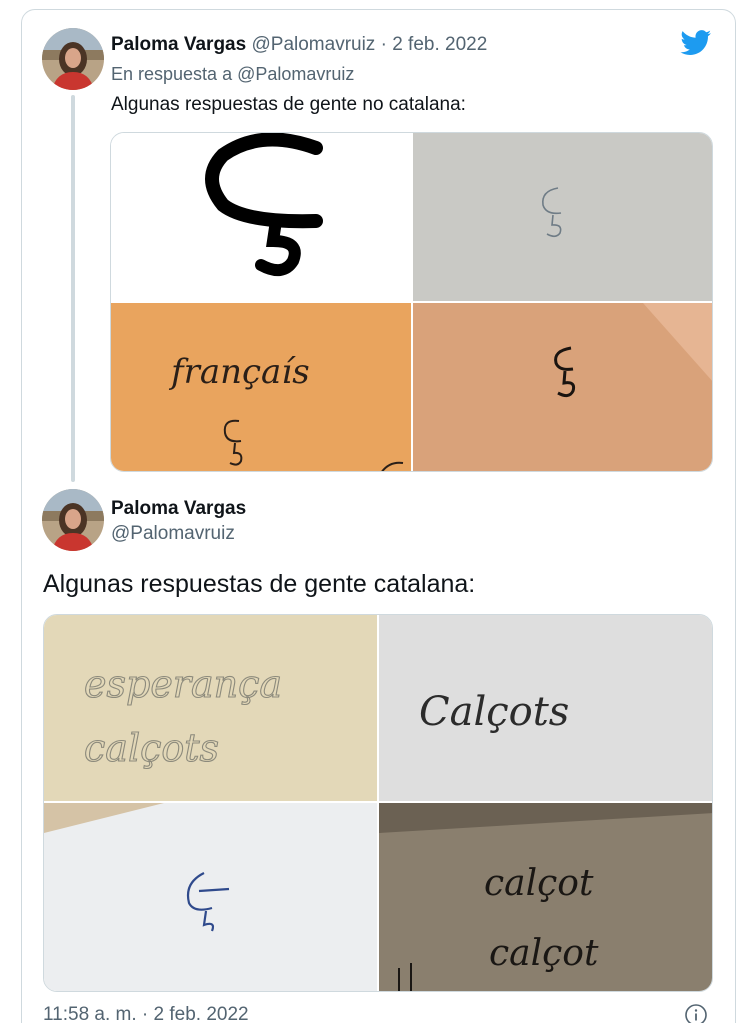  What do you see at coordinates (151, 748) in the screenshot?
I see `photo-1-line2: calçots` at bounding box center [151, 748].